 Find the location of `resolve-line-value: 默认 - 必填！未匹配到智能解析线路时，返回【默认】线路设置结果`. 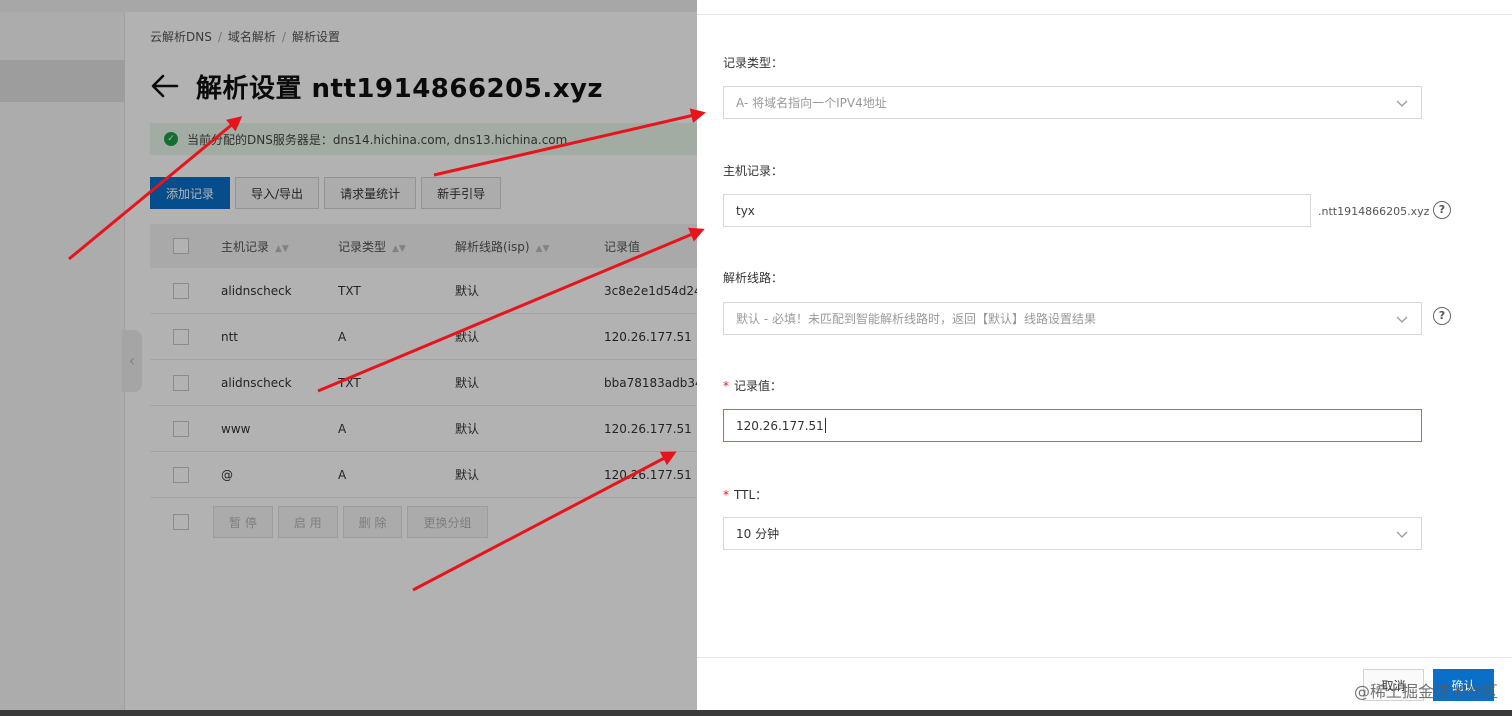

resolve-line-value: 默认 - 必填！未匹配到智能解析线路时，返回【默认】线路设置结果 is located at coordinates (916, 319).